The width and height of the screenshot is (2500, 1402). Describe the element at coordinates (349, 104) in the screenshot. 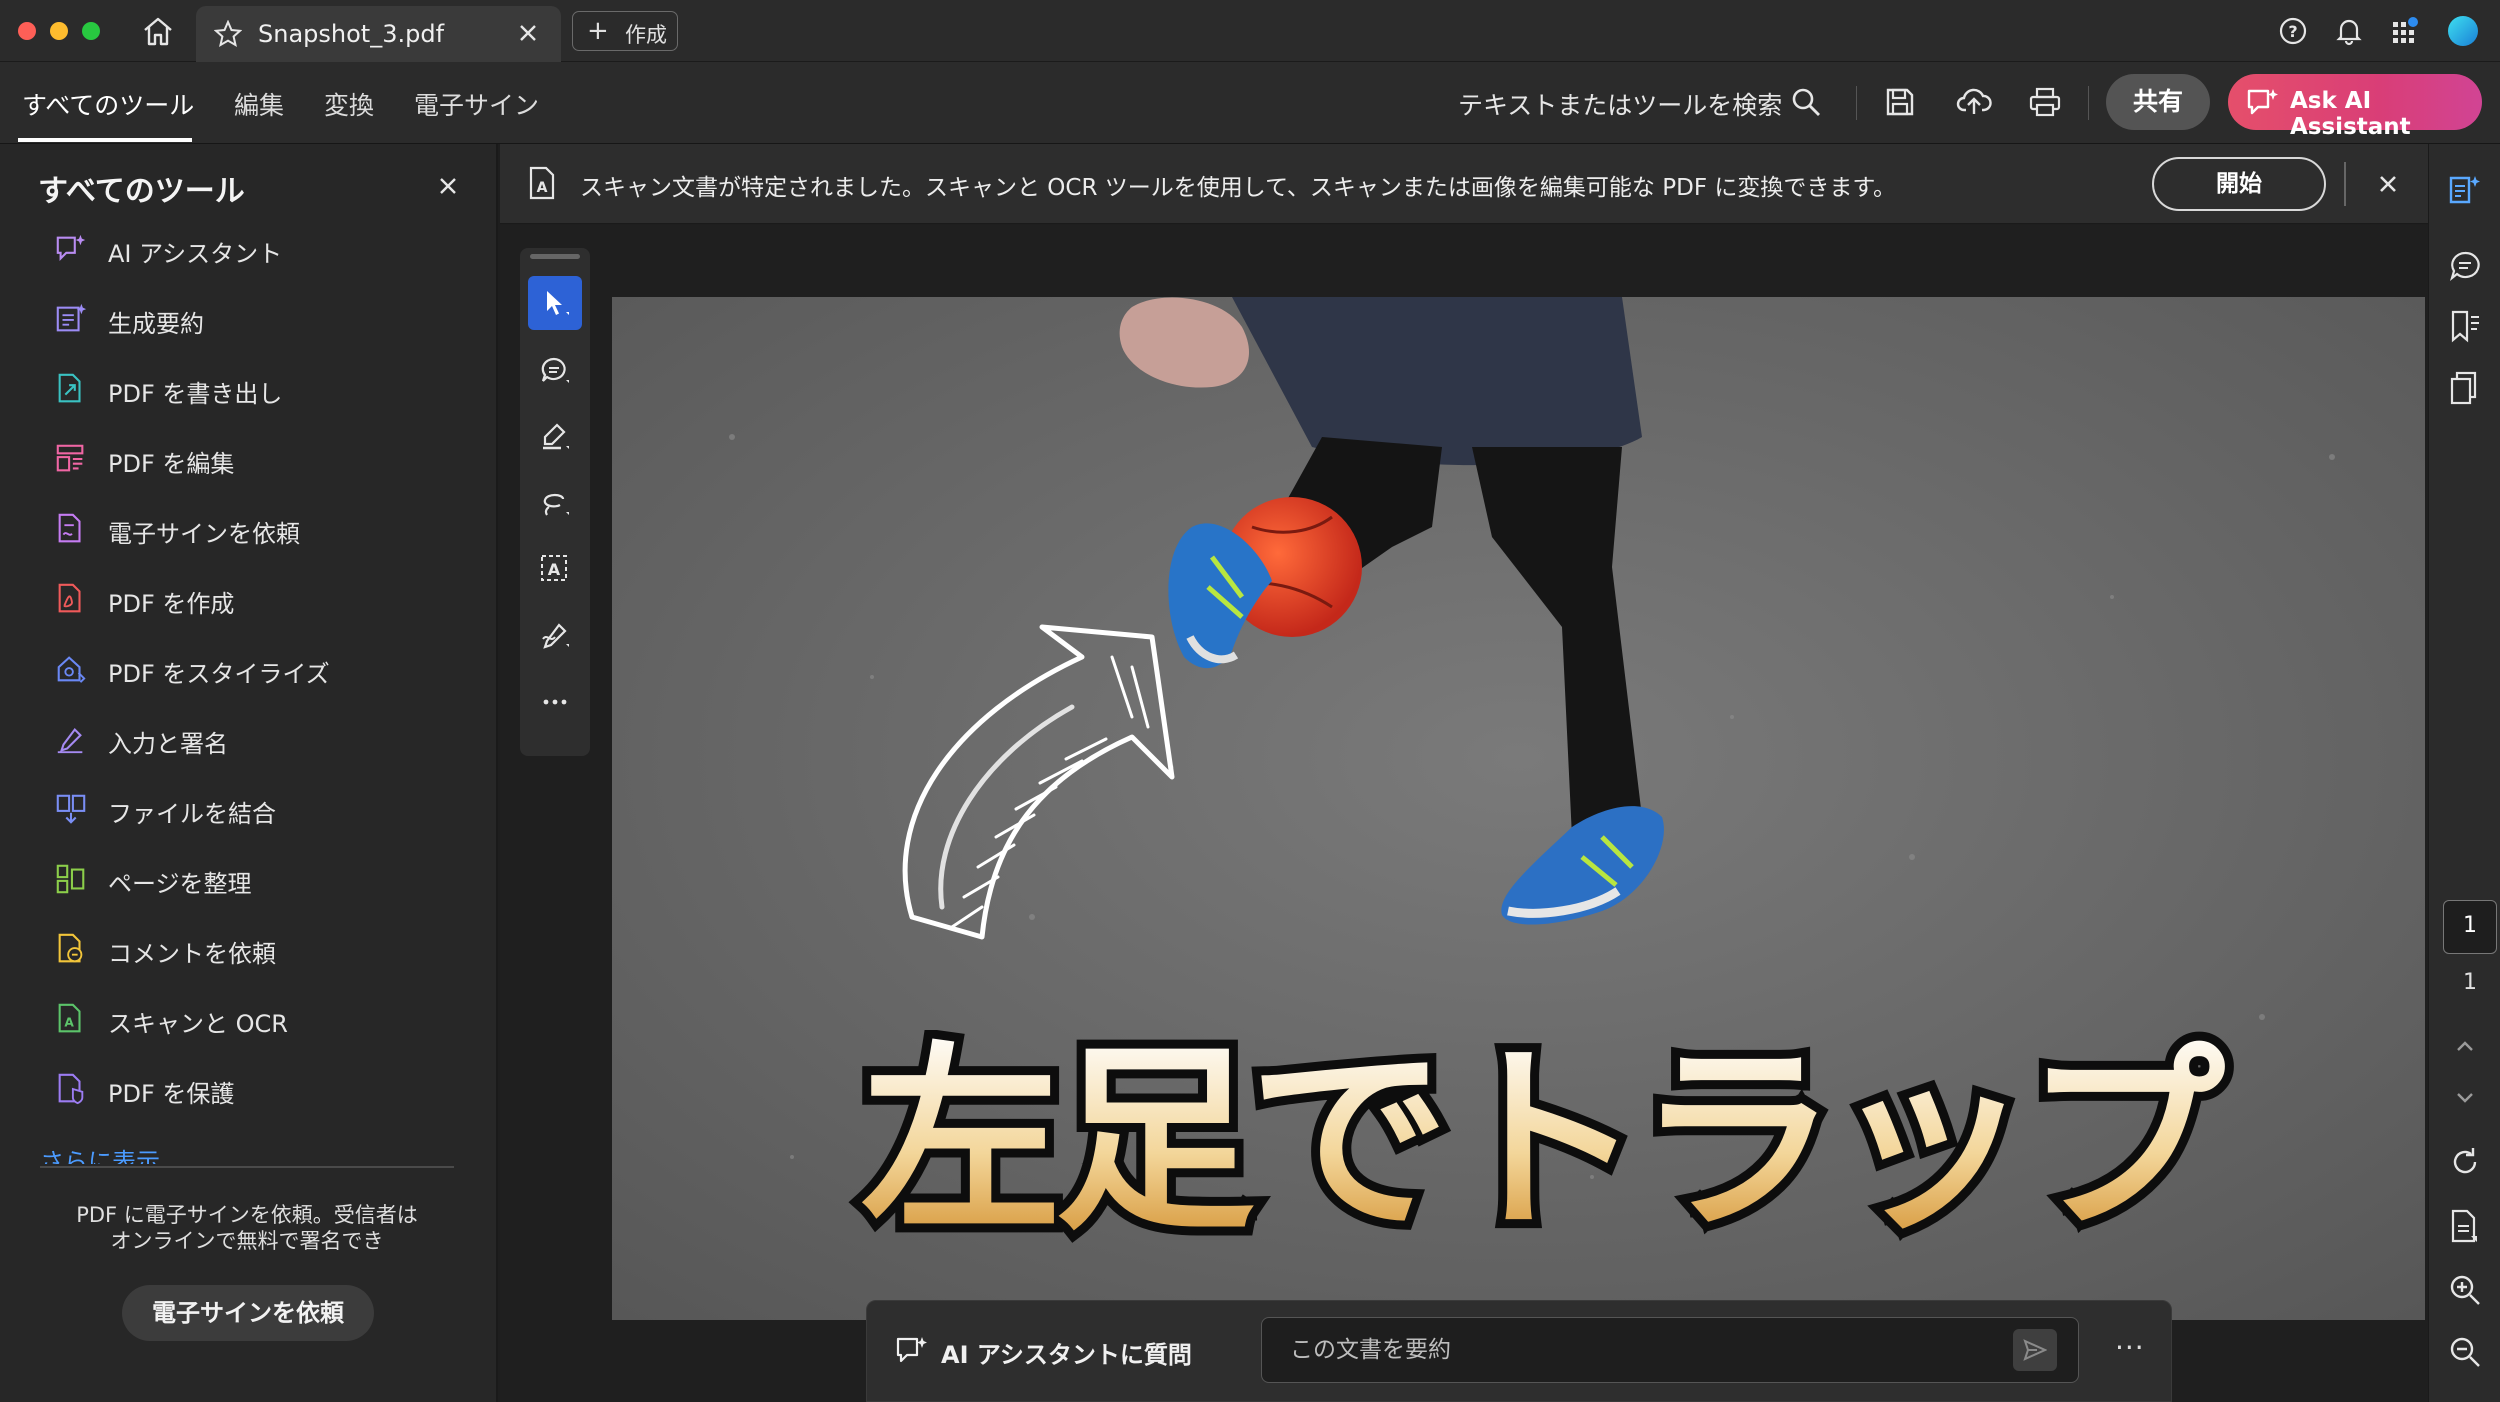

I see `tab-convert: 変換` at that location.